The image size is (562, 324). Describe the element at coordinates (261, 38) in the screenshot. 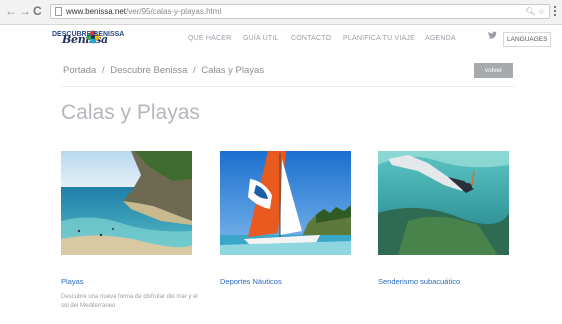

I see `nav-item-guia-util: GUÍA ÚTIL` at that location.